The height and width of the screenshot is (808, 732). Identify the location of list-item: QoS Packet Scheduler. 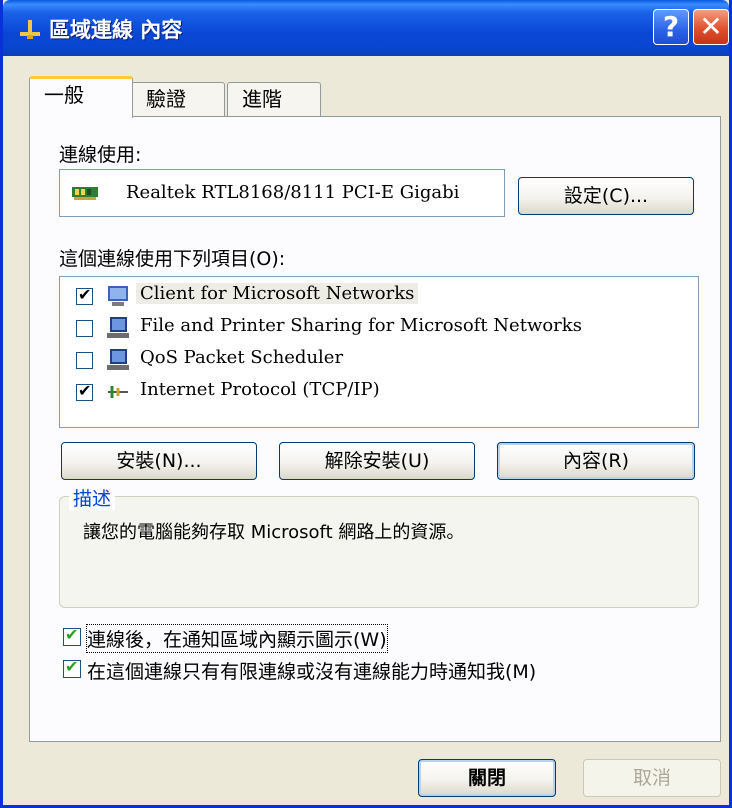
(380, 360).